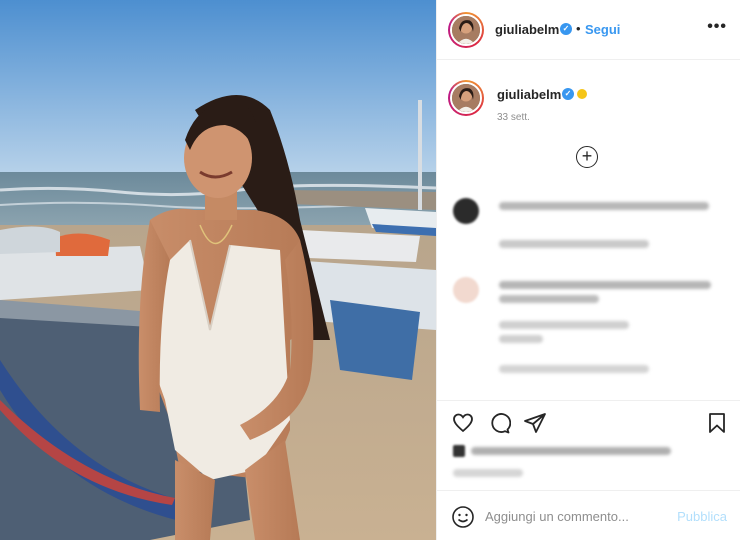 Image resolution: width=740 pixels, height=540 pixels. I want to click on publish-button: Pubblica, so click(702, 516).